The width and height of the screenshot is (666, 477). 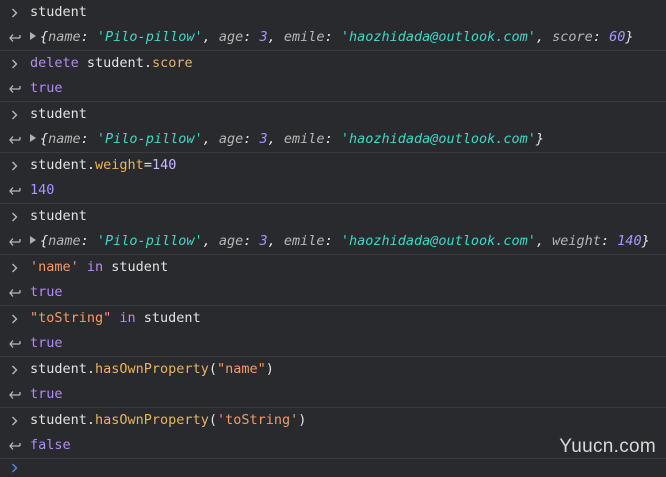 I want to click on watermark: Yuucn.com, so click(x=607, y=446).